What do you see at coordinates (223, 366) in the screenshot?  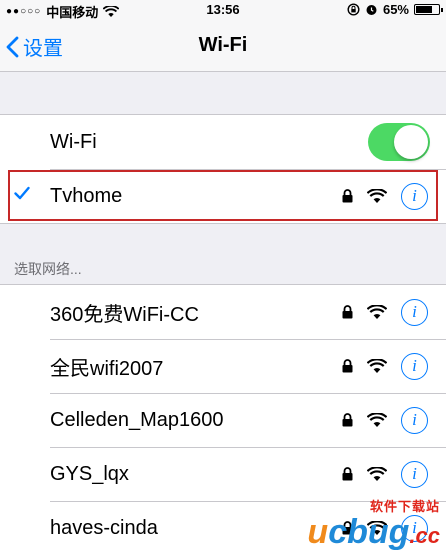 I see `network-row: 全民wifi2007 i` at bounding box center [223, 366].